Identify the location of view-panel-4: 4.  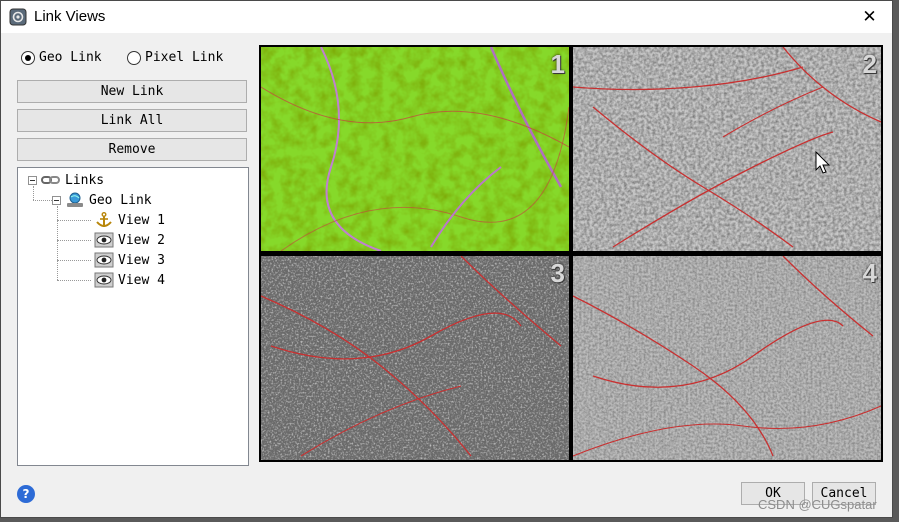
(727, 358).